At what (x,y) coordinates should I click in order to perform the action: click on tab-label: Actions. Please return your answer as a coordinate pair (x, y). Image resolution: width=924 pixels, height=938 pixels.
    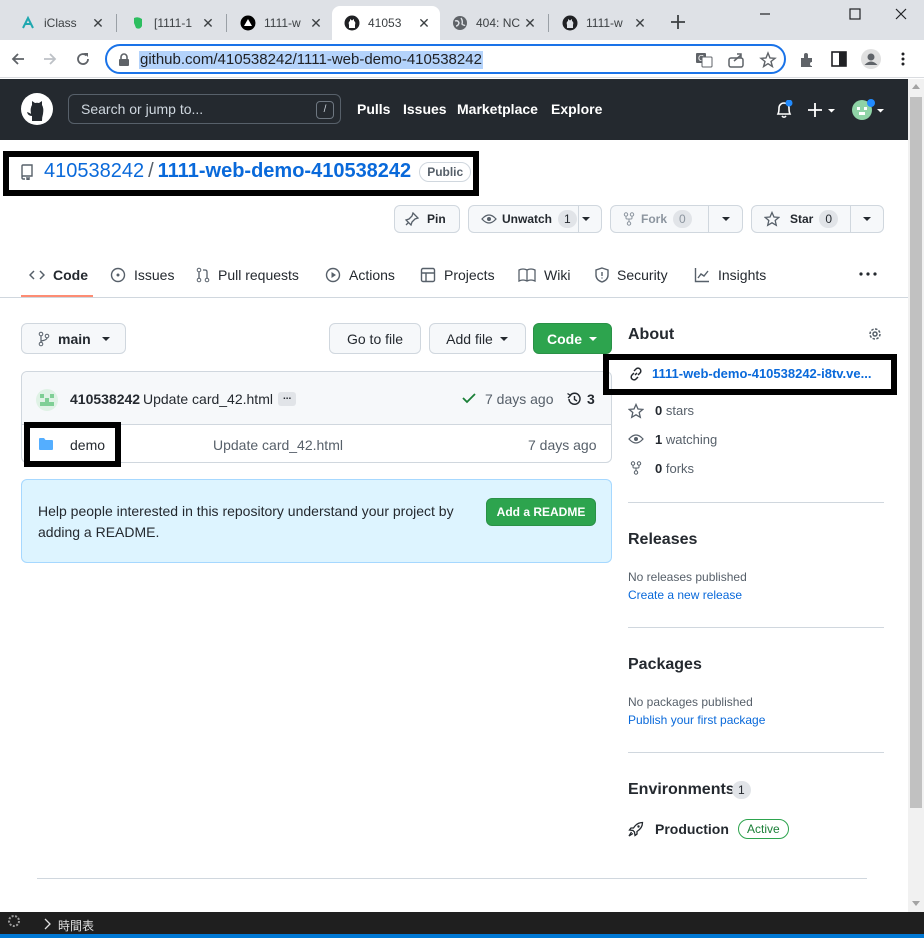
    Looking at the image, I should click on (372, 275).